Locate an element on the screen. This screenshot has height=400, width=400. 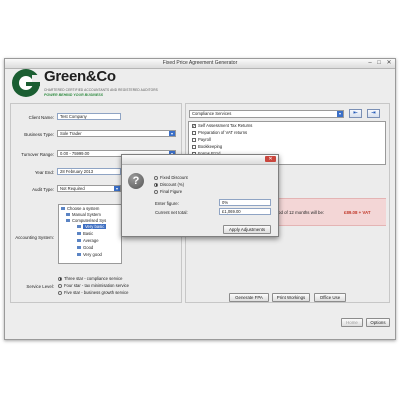
tree-item-label: Average is located at coordinates (91, 240).